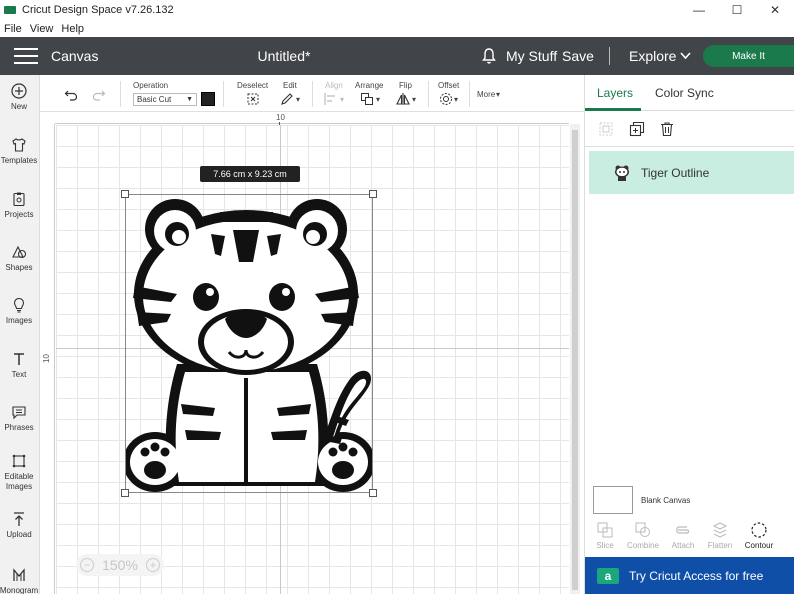 The height and width of the screenshot is (594, 794). What do you see at coordinates (605, 530) in the screenshot?
I see `slice-icon` at bounding box center [605, 530].